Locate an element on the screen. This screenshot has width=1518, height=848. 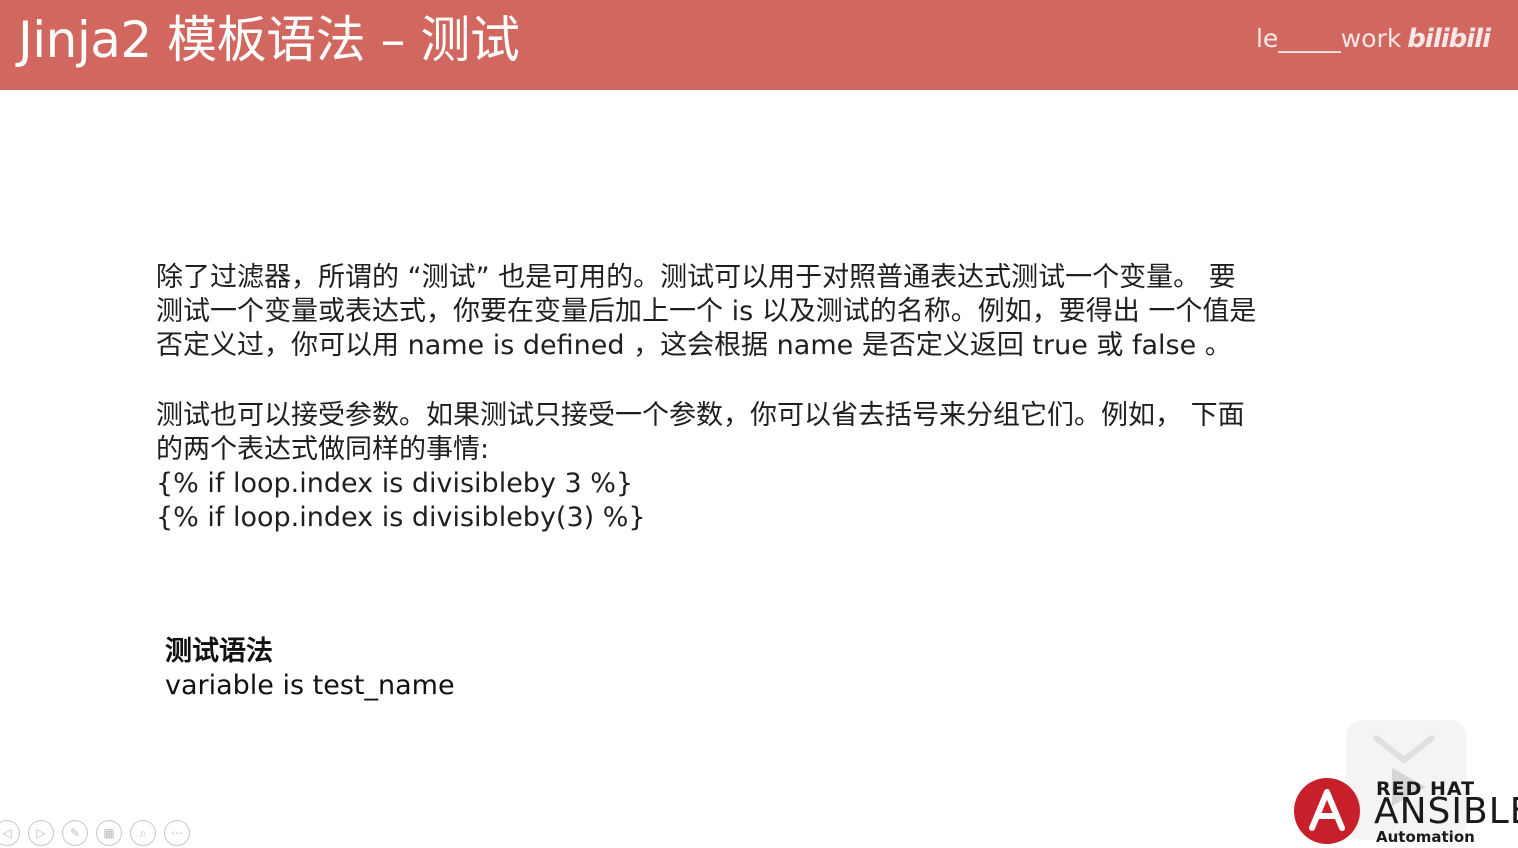
slide-title: Jinja2 模板语法 – 测试 is located at coordinates (269, 40).